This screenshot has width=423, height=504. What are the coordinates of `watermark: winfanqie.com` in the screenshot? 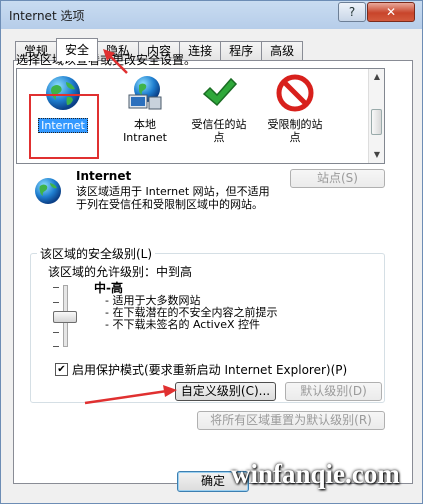 It's located at (315, 474).